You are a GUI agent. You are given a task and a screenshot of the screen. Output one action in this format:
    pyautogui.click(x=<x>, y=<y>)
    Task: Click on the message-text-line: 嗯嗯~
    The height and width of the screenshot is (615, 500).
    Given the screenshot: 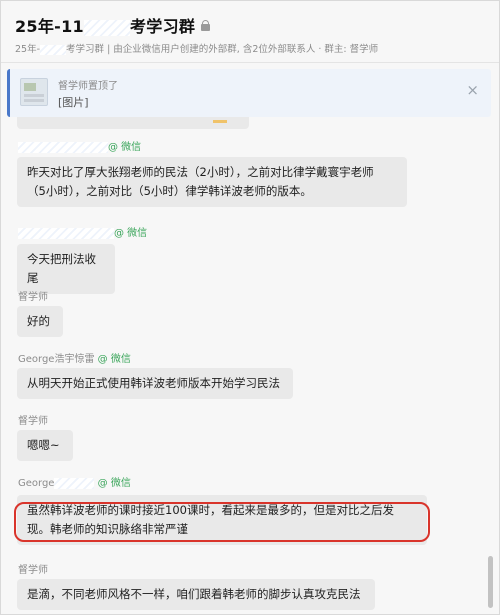 What is the action you would take?
    pyautogui.click(x=43, y=445)
    